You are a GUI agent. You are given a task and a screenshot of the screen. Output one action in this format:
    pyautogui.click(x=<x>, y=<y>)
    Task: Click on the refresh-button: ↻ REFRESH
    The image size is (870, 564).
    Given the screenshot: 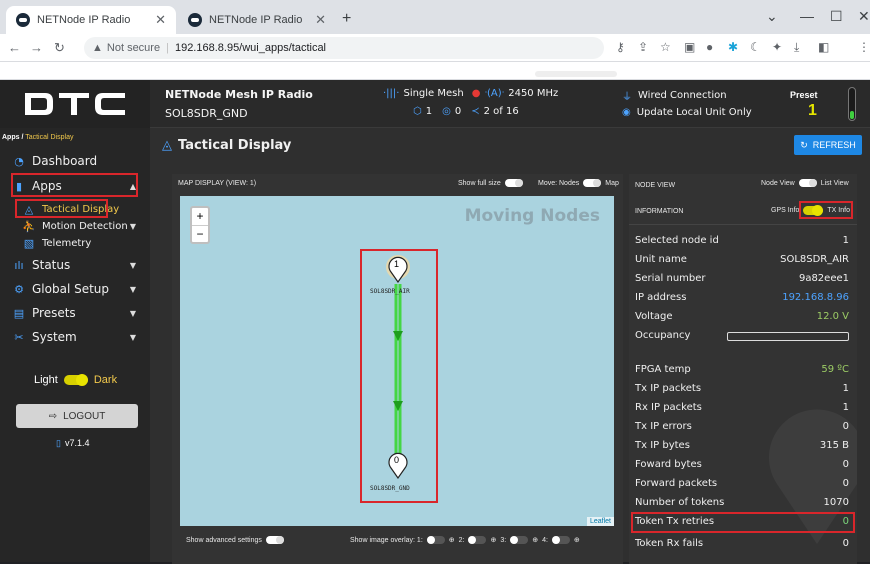 What is the action you would take?
    pyautogui.click(x=828, y=145)
    